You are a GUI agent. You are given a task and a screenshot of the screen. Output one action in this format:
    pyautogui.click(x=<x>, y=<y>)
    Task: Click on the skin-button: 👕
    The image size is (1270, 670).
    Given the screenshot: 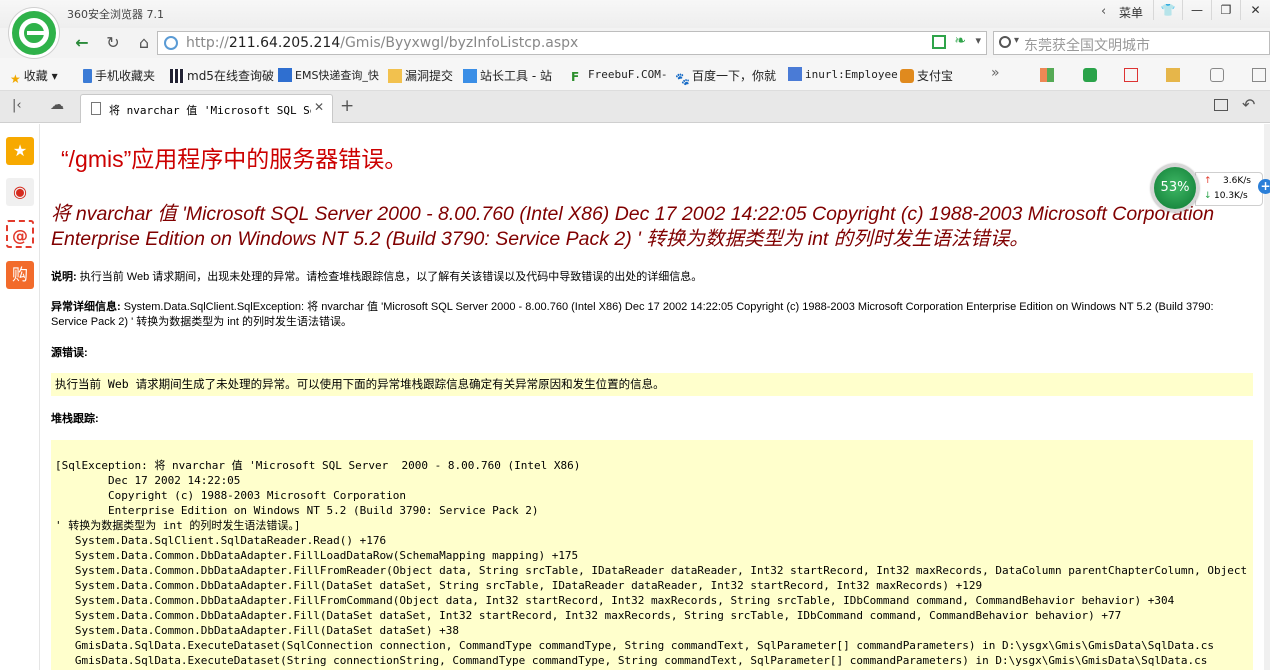 What is the action you would take?
    pyautogui.click(x=1167, y=10)
    